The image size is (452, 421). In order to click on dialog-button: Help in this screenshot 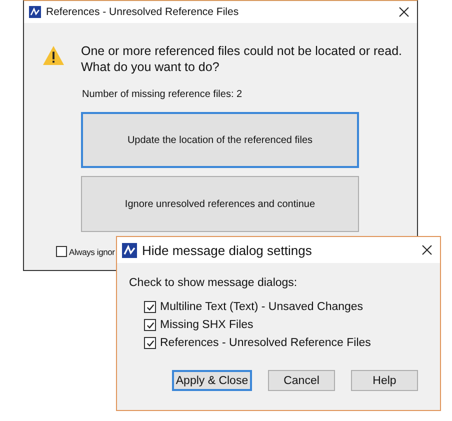, I will do `click(384, 380)`.